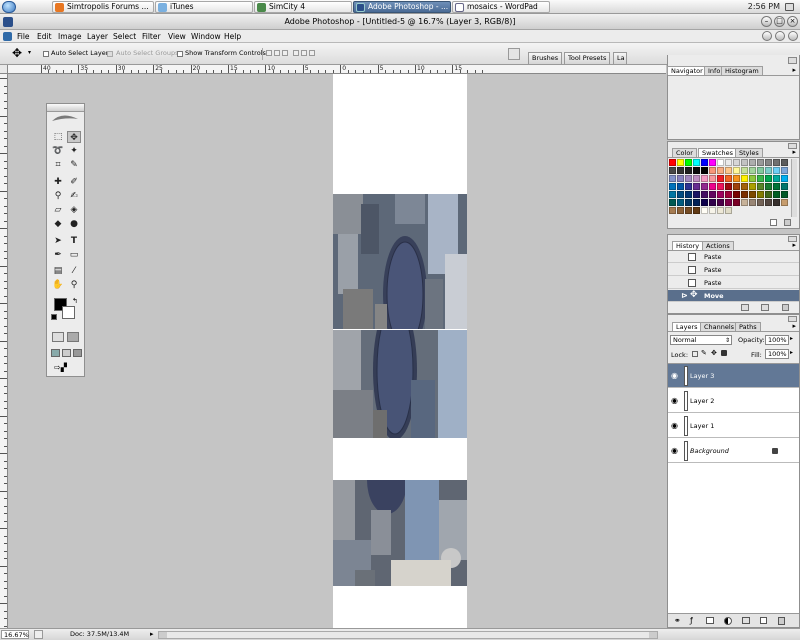 The width and height of the screenshot is (800, 640). What do you see at coordinates (687, 326) in the screenshot?
I see `tab-layers: Layers` at bounding box center [687, 326].